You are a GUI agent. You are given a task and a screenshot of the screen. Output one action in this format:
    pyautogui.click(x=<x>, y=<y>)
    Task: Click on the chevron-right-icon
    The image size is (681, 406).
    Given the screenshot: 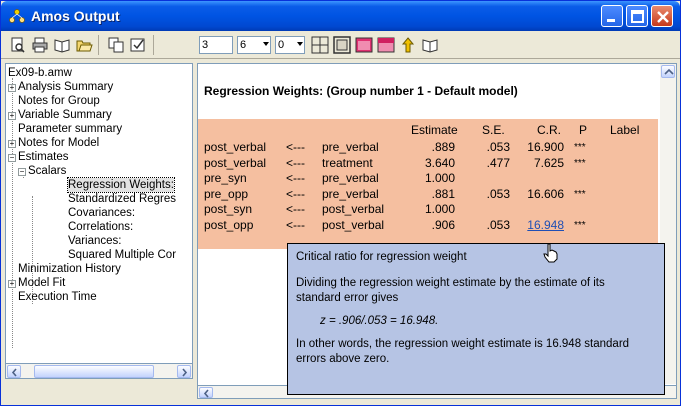 What is the action you would take?
    pyautogui.click(x=185, y=372)
    